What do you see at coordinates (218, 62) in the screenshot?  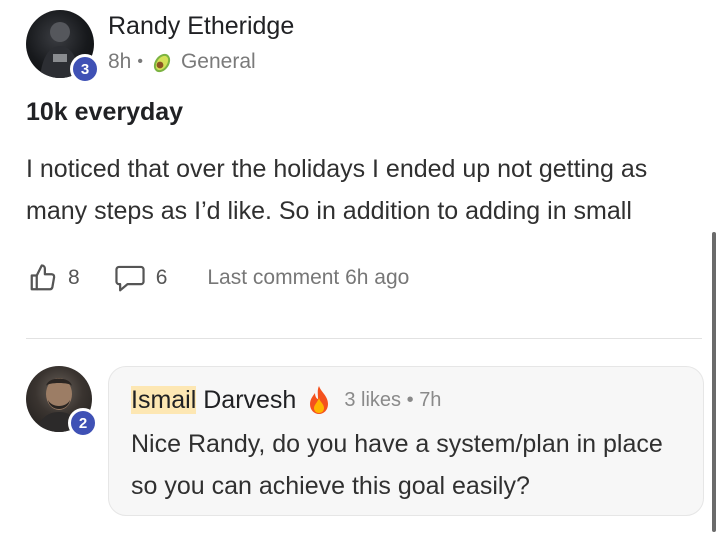 I see `post-category: General` at bounding box center [218, 62].